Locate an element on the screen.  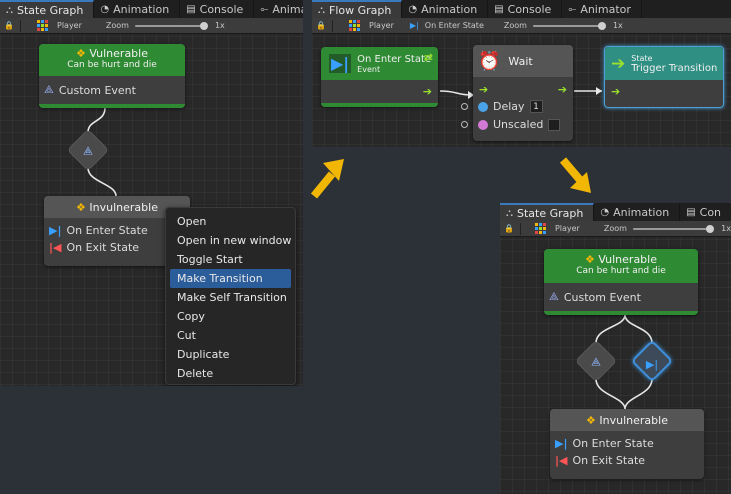
menu-item-open-new-window: Open in new window is located at coordinates (230, 240).